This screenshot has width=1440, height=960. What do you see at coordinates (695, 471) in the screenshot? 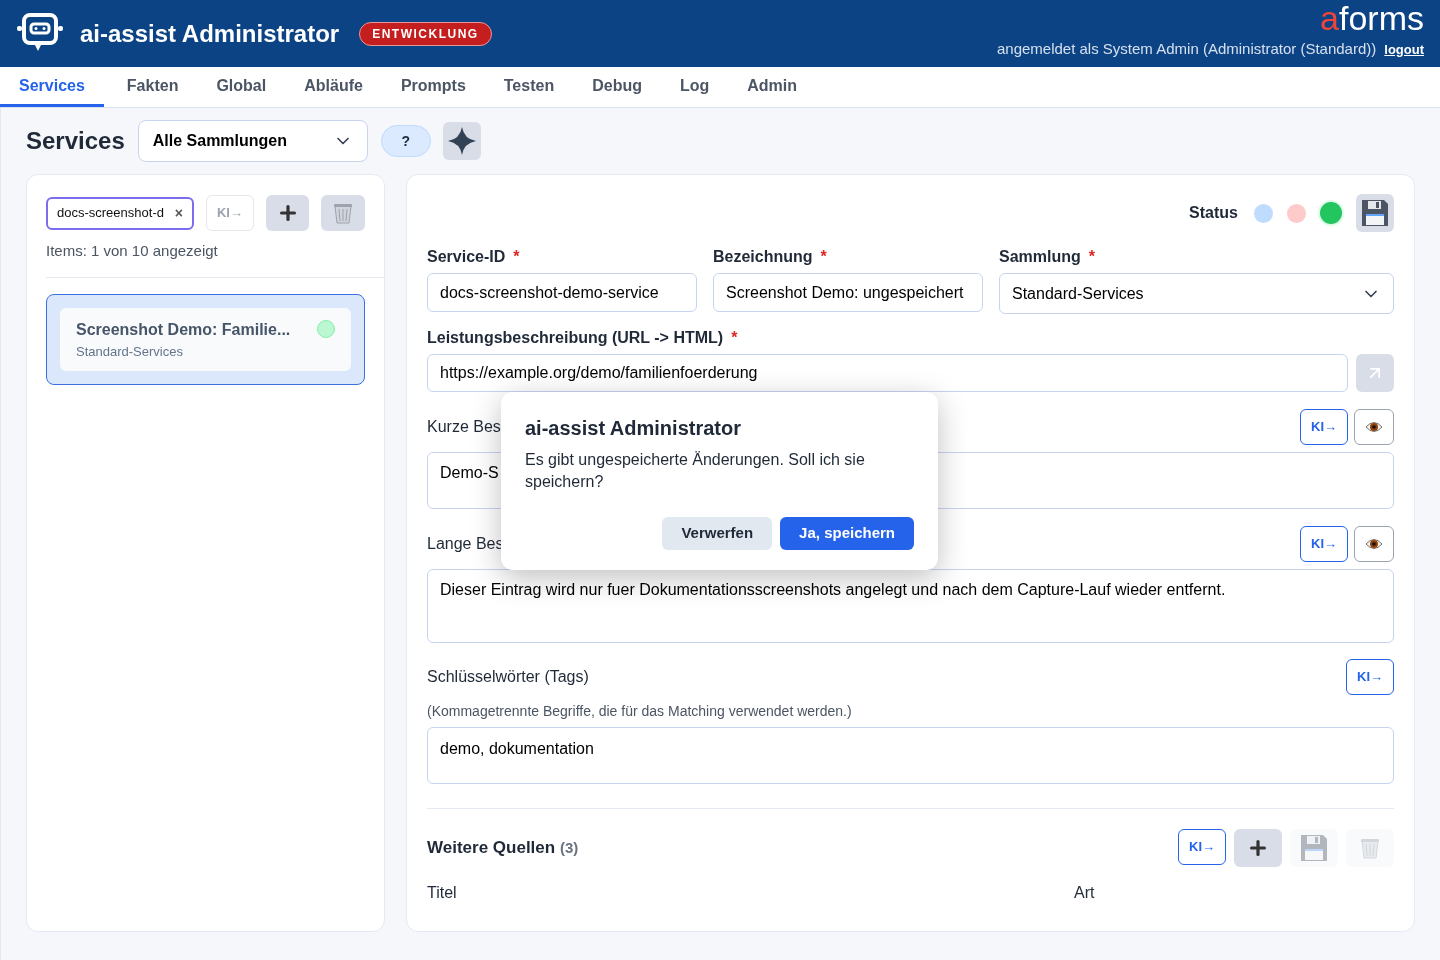
I see `dialog-message: Es gibt ungespeicherte Änderungen. Soll ich sie speichern?` at bounding box center [695, 471].